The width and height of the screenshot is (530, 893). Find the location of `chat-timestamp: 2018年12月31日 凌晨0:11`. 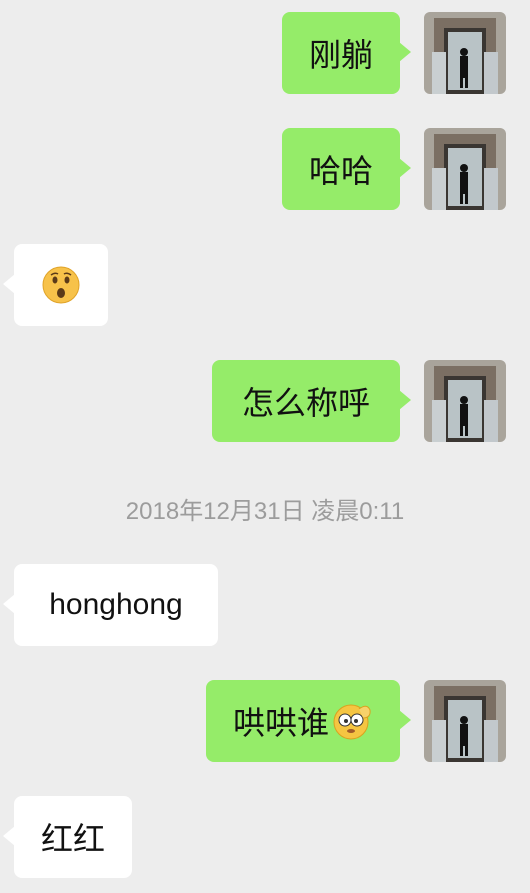

chat-timestamp: 2018年12月31日 凌晨0:11 is located at coordinates (265, 511).